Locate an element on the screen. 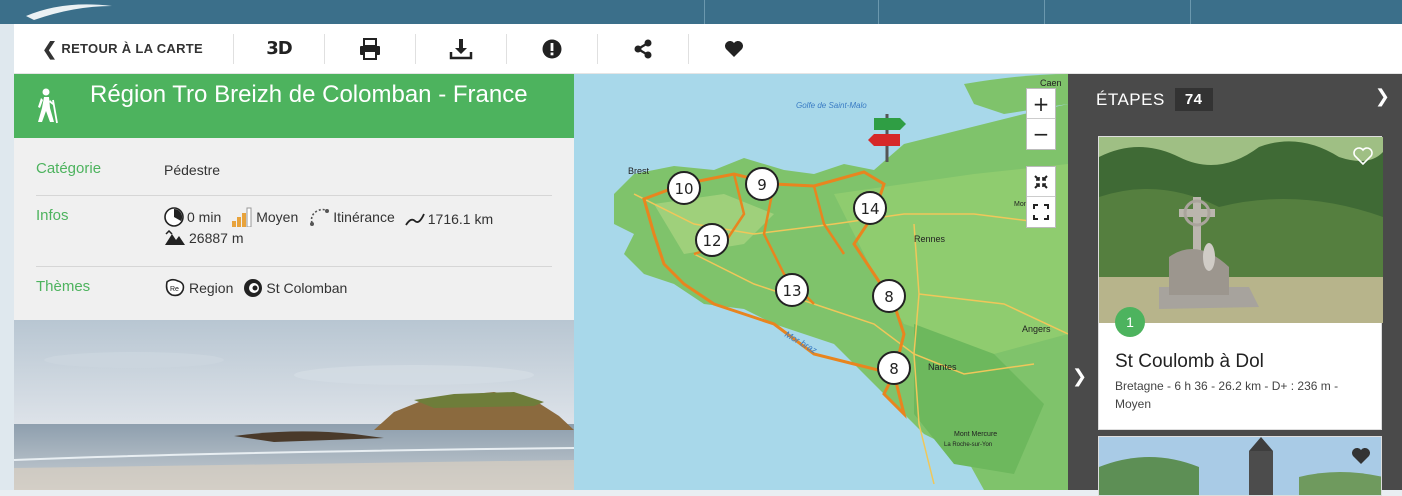 The height and width of the screenshot is (496, 1402). chevron-right-icon: ❯ is located at coordinates (1079, 376).